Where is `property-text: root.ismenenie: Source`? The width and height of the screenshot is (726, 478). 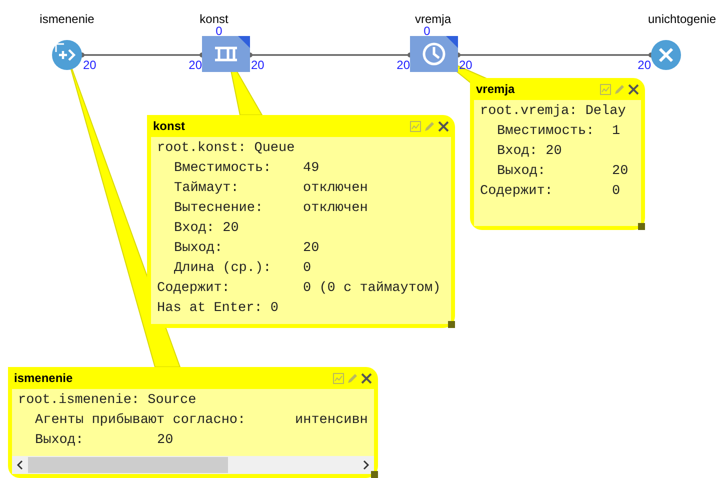 property-text: root.ismenenie: Source is located at coordinates (107, 401).